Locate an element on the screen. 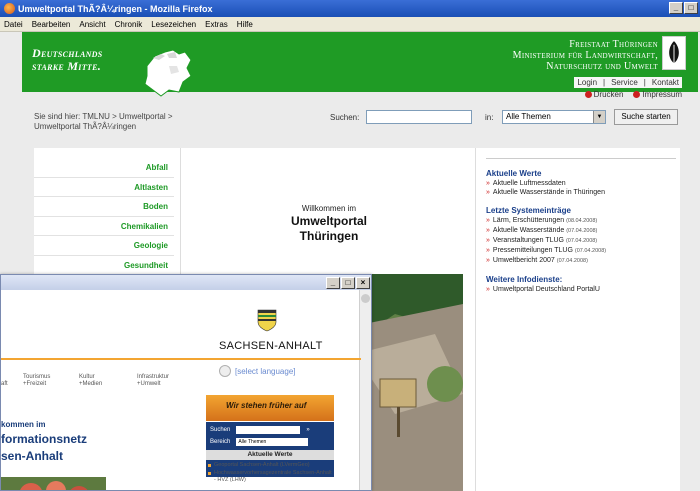  menu-bearbeiten: Bearbeiten is located at coordinates (51, 24).